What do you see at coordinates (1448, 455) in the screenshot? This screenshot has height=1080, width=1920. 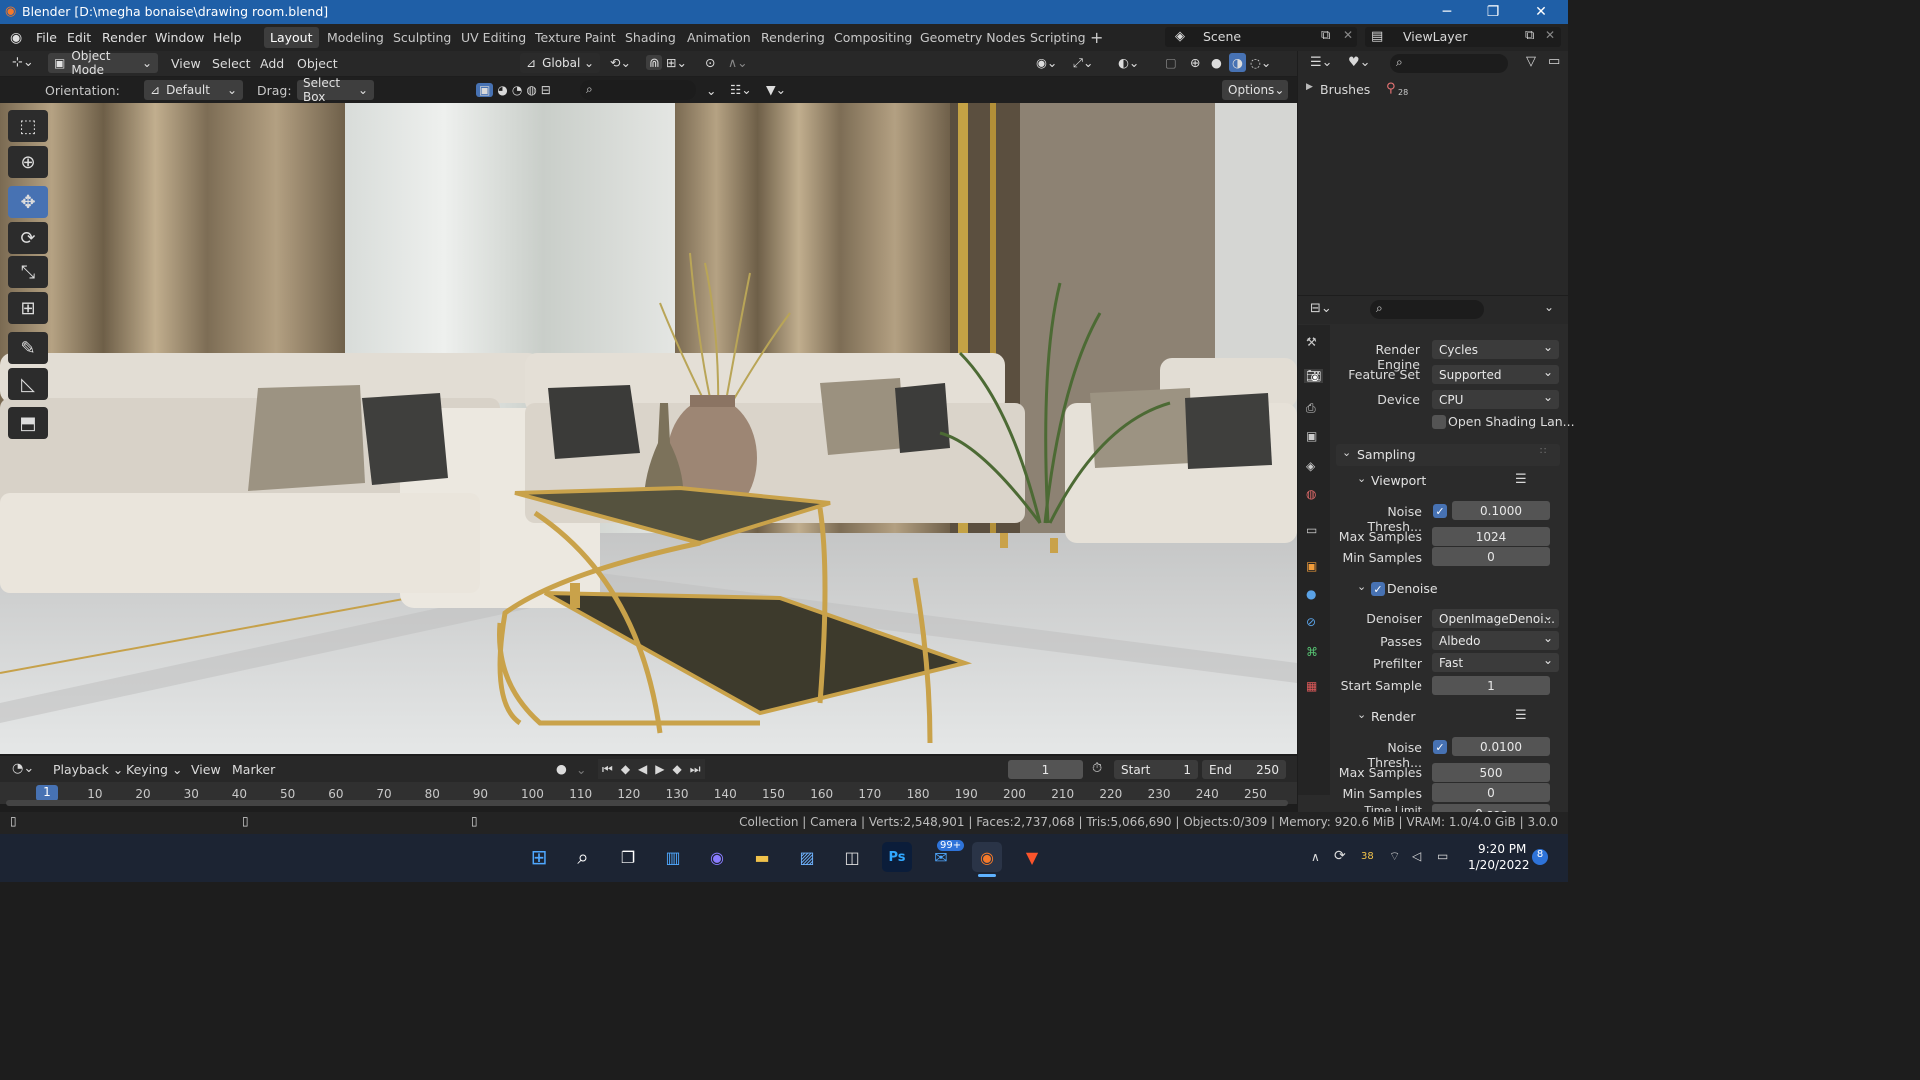 I see `sampling-panel-header: ⌄ Sampling ∷` at bounding box center [1448, 455].